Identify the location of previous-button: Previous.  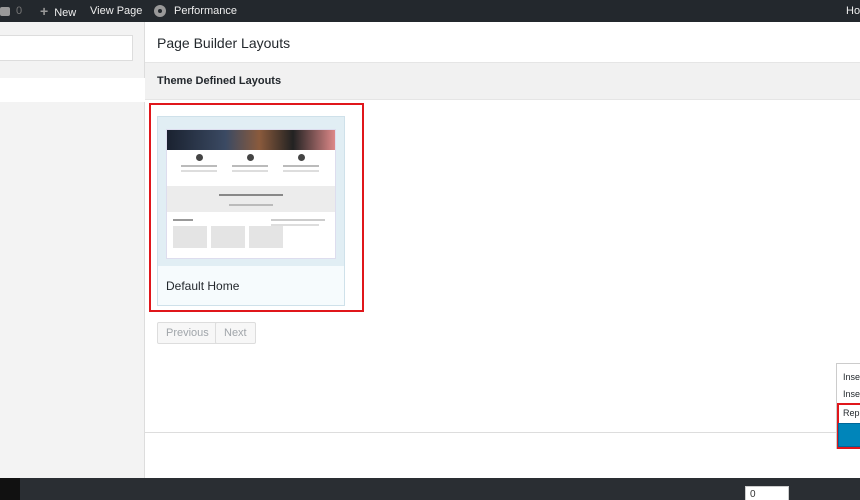
(187, 333).